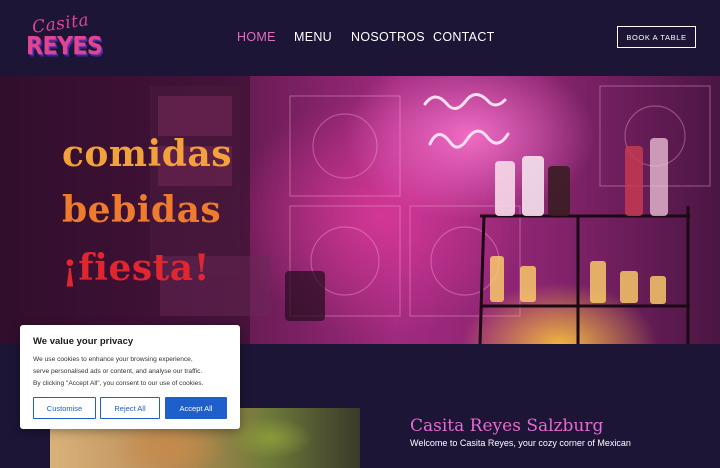  What do you see at coordinates (507, 426) in the screenshot?
I see `intro-title: Casita Reyes Salzburg` at bounding box center [507, 426].